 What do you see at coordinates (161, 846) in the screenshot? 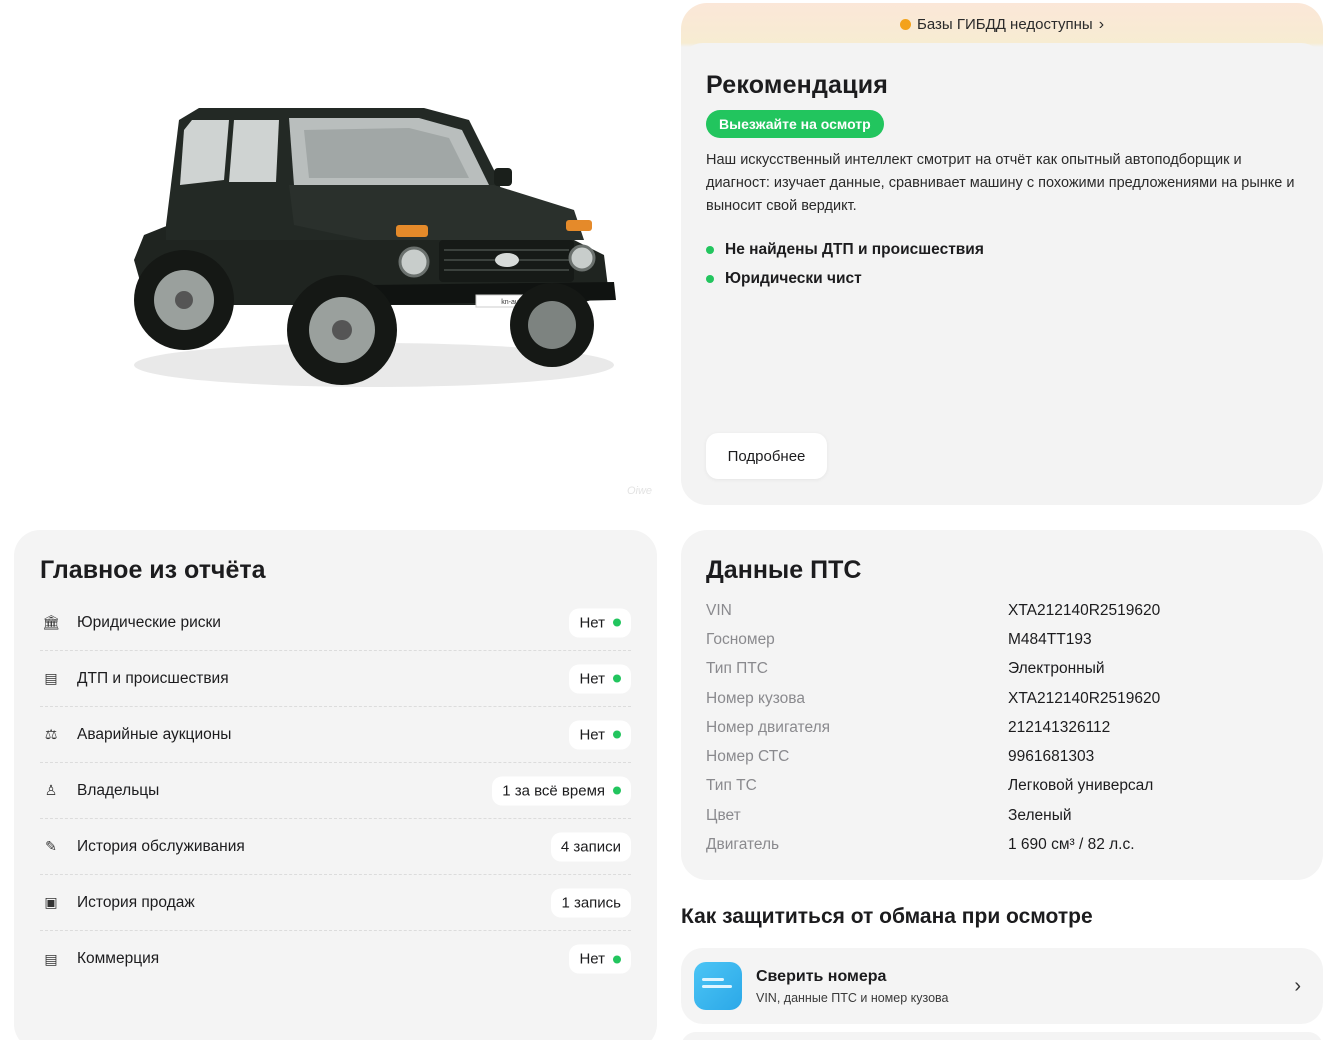
I see `row-label: История обслуживания` at bounding box center [161, 846].